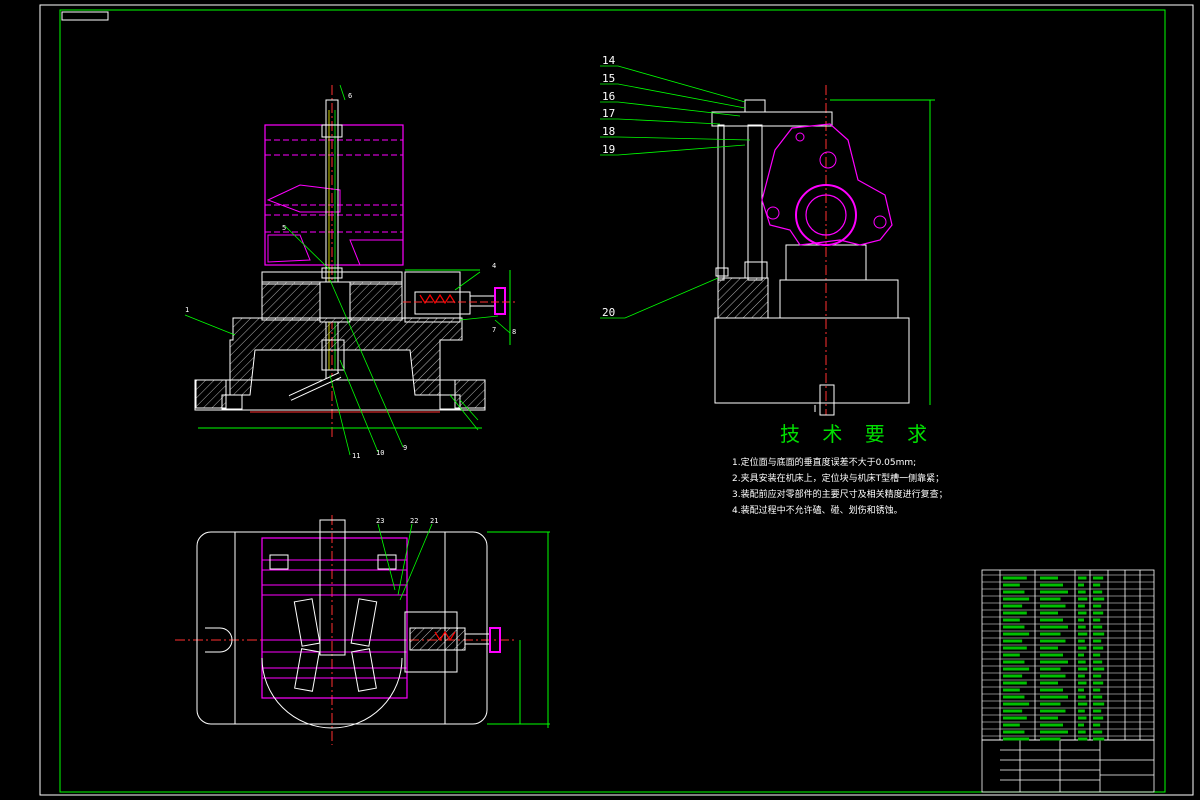 The width and height of the screenshot is (1200, 800). I want to click on balloon-11: 11, so click(356, 456).